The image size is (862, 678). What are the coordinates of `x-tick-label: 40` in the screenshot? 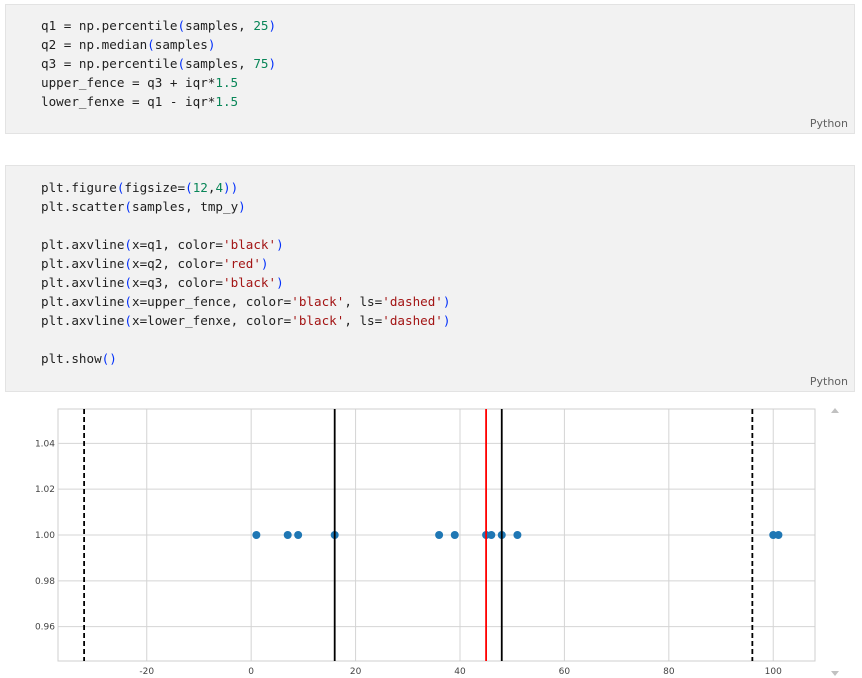 It's located at (460, 672).